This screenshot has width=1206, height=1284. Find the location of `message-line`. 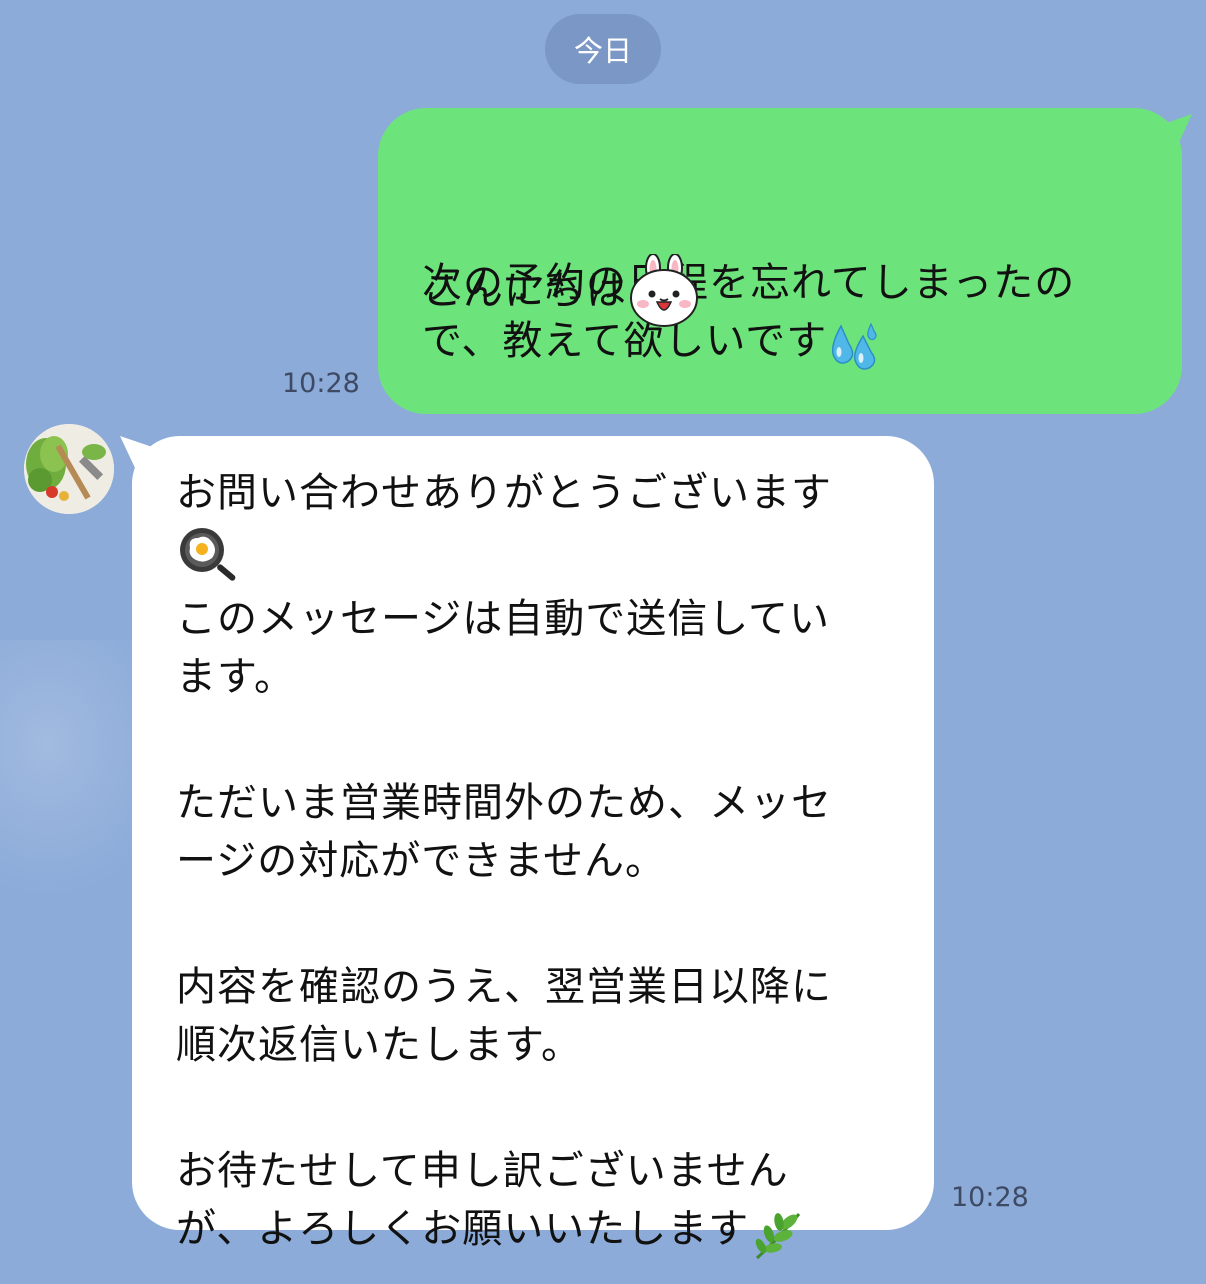

message-line is located at coordinates (555, 556).